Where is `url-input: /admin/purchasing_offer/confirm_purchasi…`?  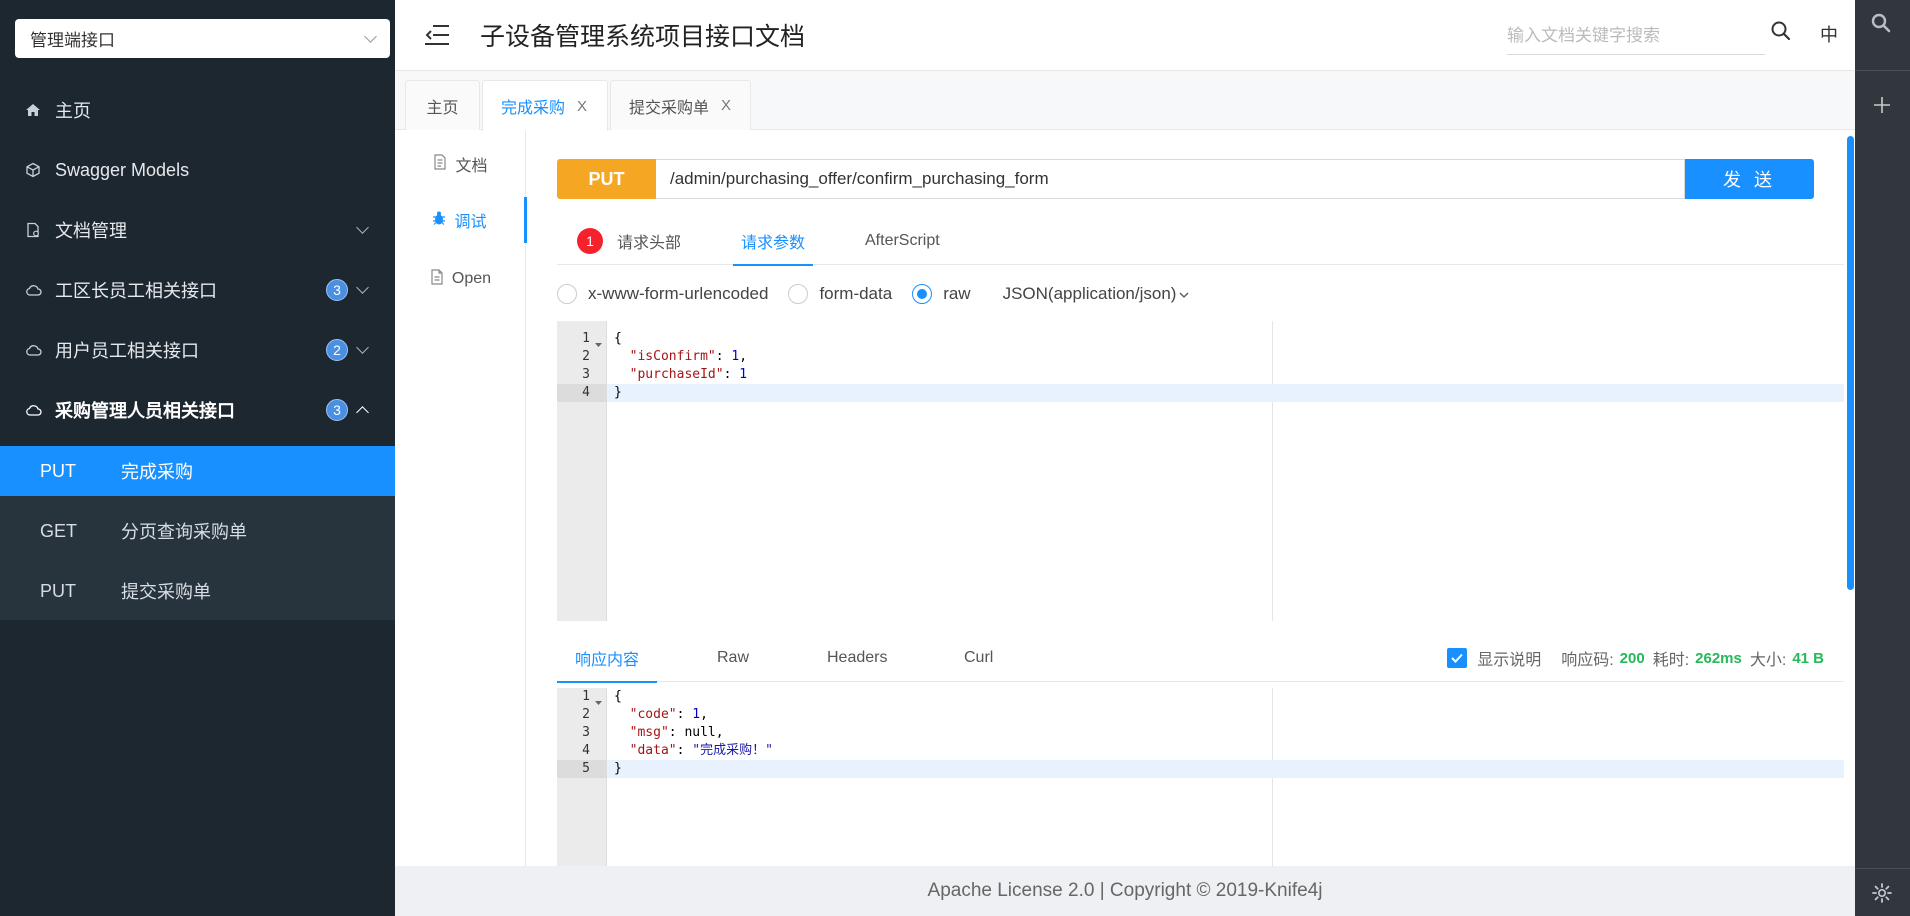 url-input: /admin/purchasing_offer/confirm_purchasi… is located at coordinates (1170, 179).